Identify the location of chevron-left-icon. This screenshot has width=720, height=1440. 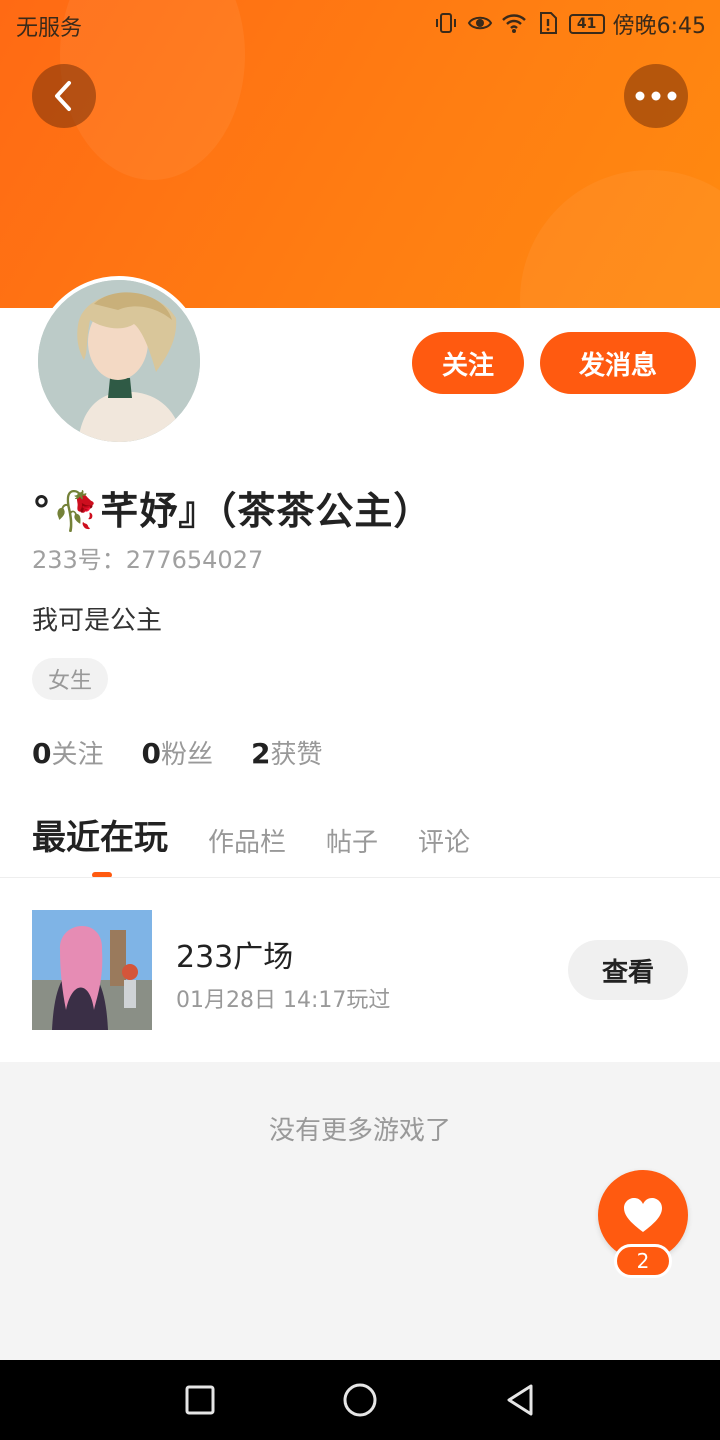
(63, 96).